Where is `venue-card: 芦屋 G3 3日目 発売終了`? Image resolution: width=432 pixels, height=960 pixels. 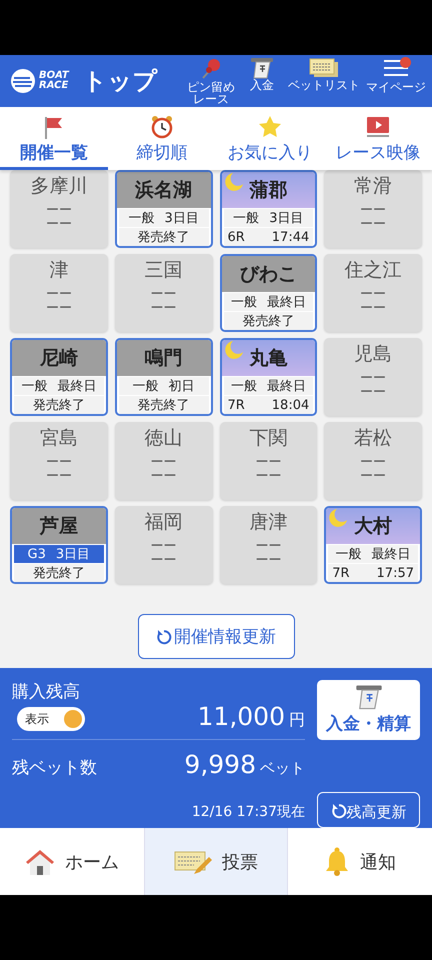
venue-card: 芦屋 G3 3日目 発売終了 is located at coordinates (59, 545).